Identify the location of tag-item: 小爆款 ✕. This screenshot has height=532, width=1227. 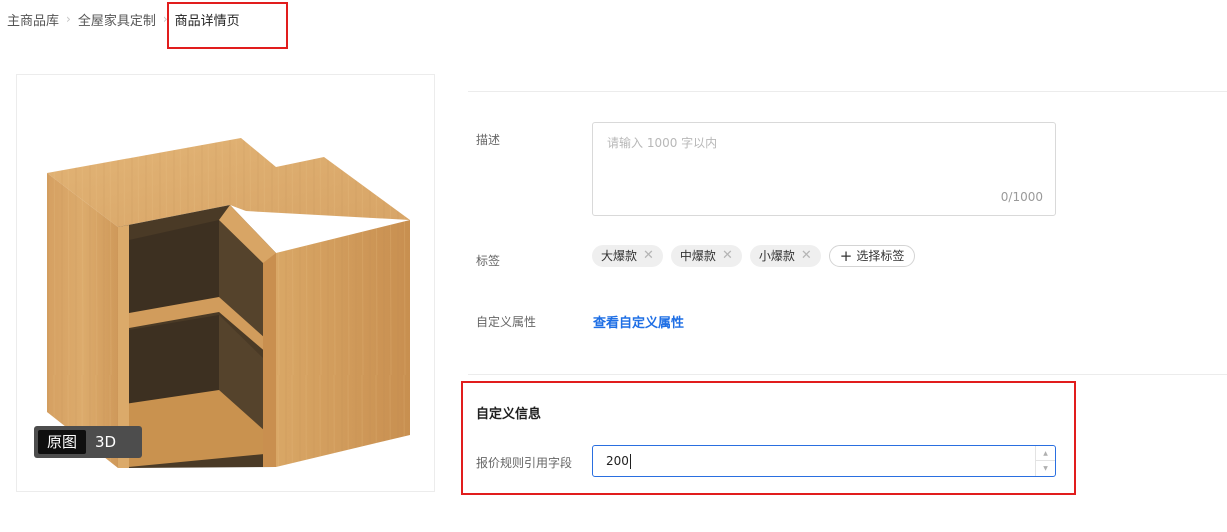
(785, 256).